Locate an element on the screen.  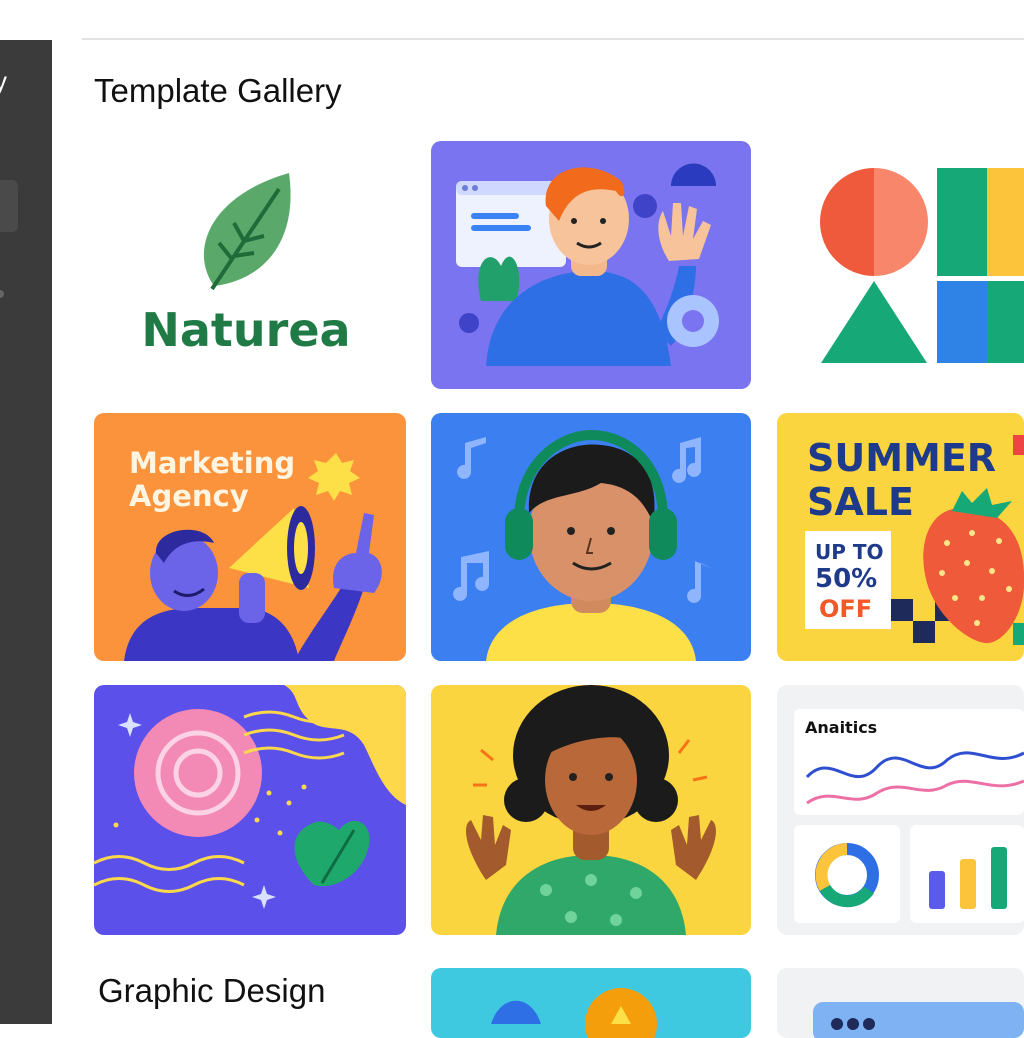
template-card-marketing-agency: Marketing Agency is located at coordinates (250, 537).